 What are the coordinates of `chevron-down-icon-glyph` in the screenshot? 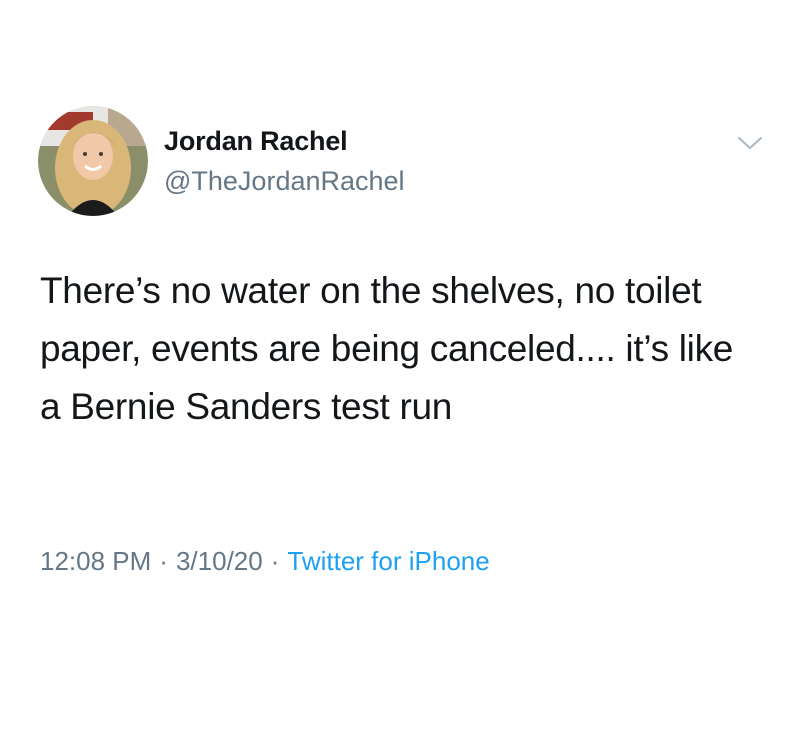 It's located at (750, 143).